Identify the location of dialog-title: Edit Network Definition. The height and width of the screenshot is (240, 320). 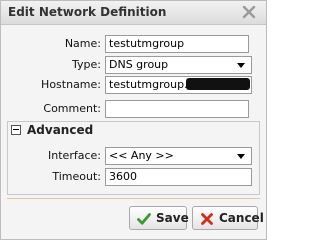
(87, 12).